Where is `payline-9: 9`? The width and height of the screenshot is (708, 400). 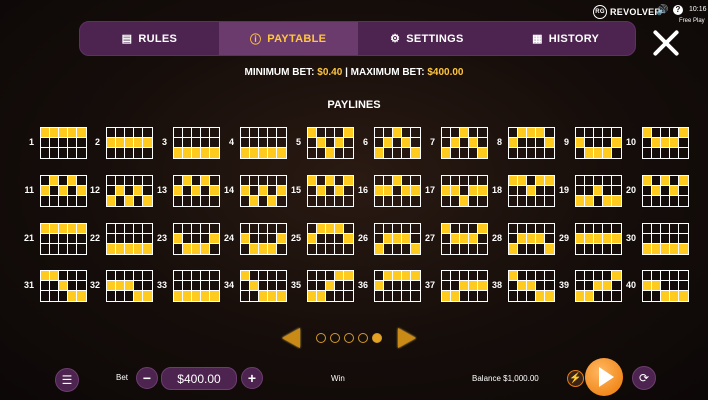
payline-9: 9 is located at coordinates (583, 143).